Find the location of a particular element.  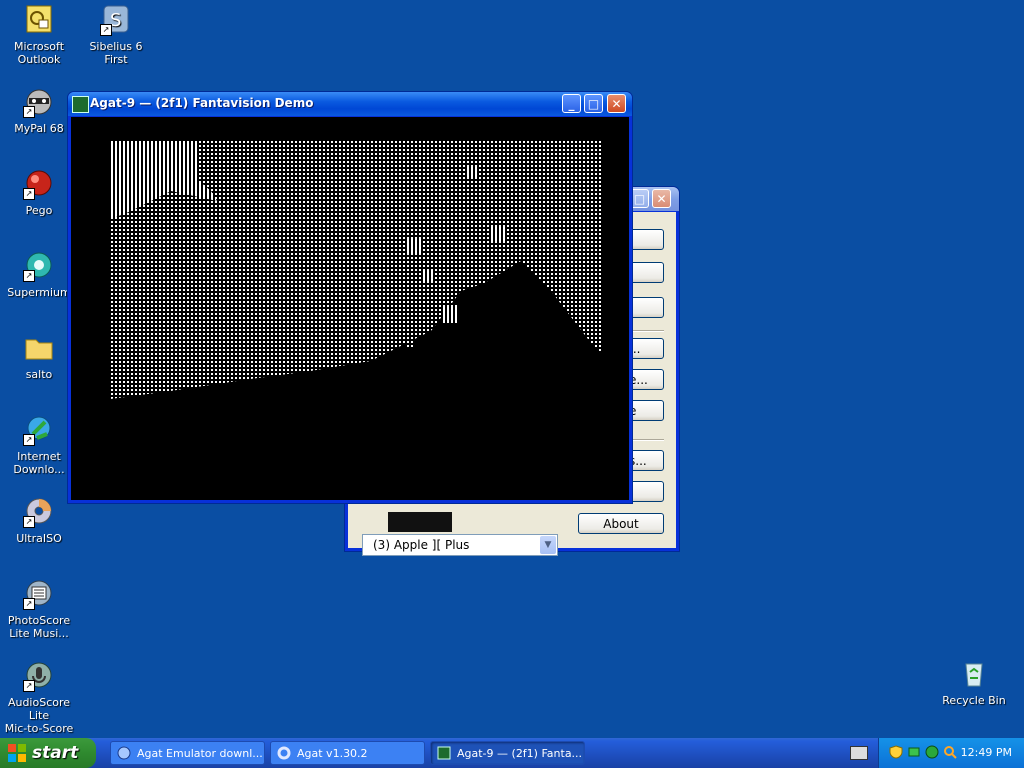

desktop-icon-outlook: Microsoft Outlook is located at coordinates (39, 35).